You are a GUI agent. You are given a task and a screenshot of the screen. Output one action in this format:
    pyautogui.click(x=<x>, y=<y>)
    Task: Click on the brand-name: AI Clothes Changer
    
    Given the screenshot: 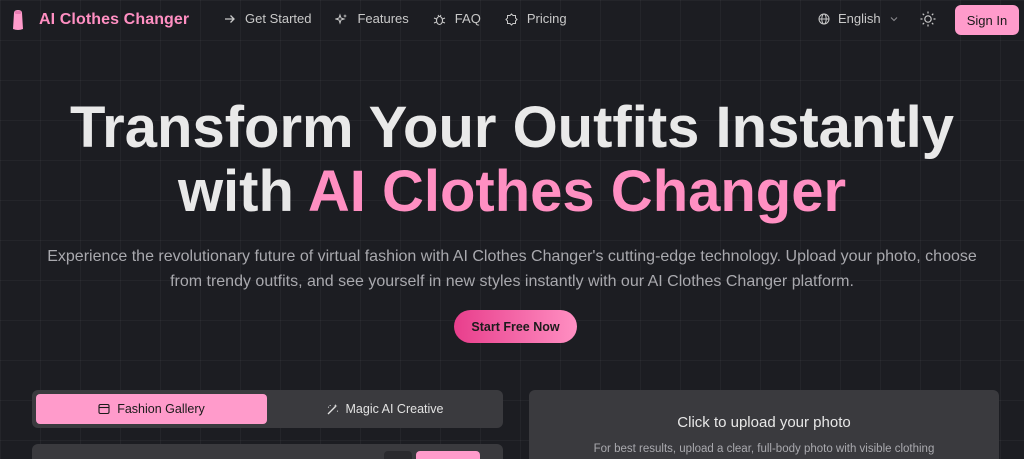 What is the action you would take?
    pyautogui.click(x=114, y=19)
    